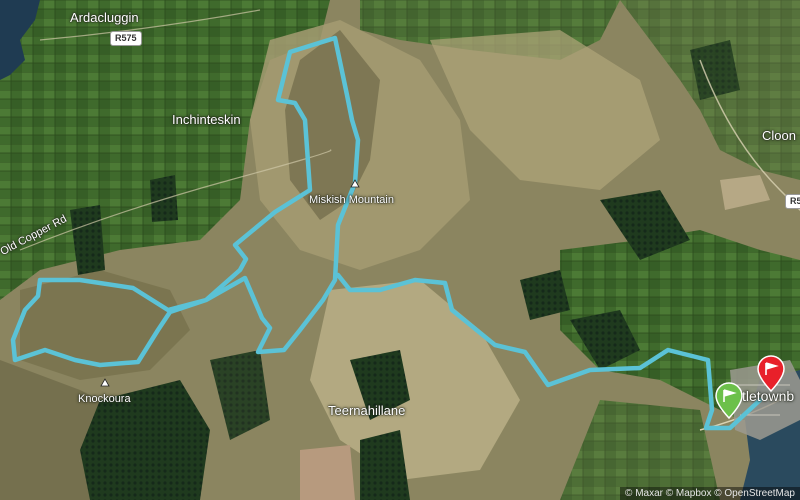 This screenshot has height=500, width=800. I want to click on route-pins, so click(750, 387).